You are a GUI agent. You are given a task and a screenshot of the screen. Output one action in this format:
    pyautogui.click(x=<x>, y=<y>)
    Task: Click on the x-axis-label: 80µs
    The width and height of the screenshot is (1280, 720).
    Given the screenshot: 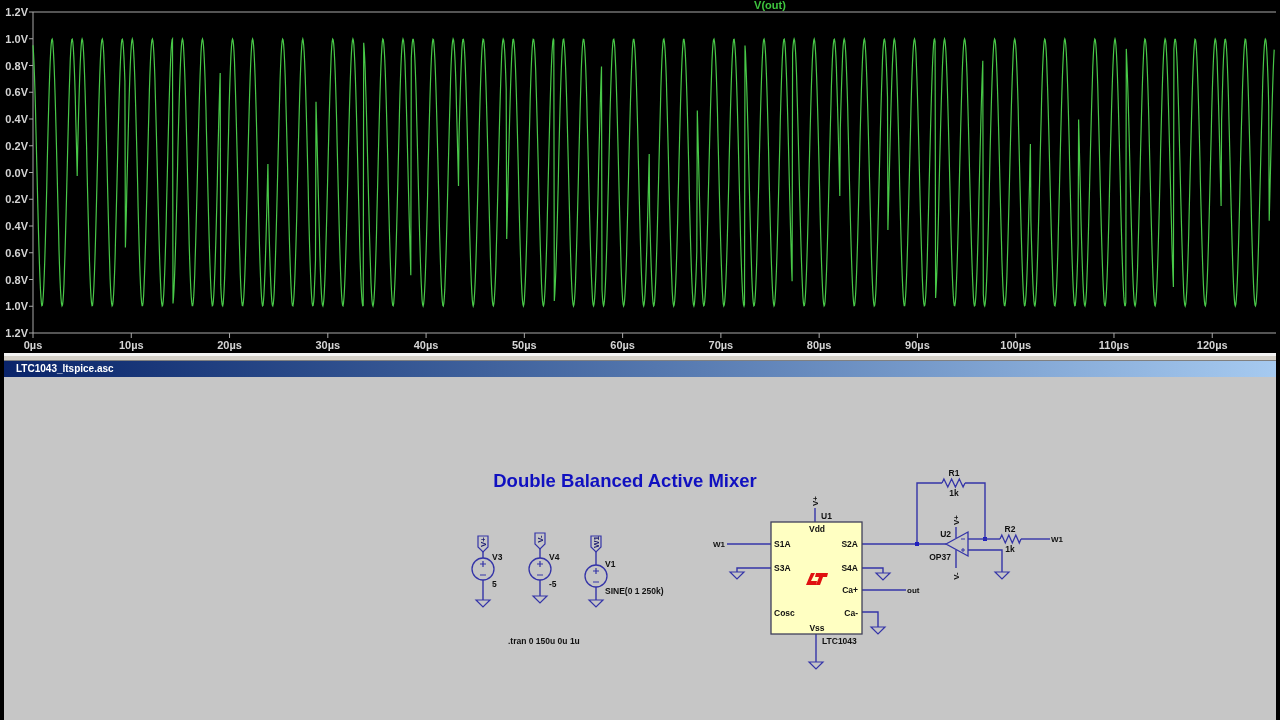 What is the action you would take?
    pyautogui.click(x=819, y=345)
    